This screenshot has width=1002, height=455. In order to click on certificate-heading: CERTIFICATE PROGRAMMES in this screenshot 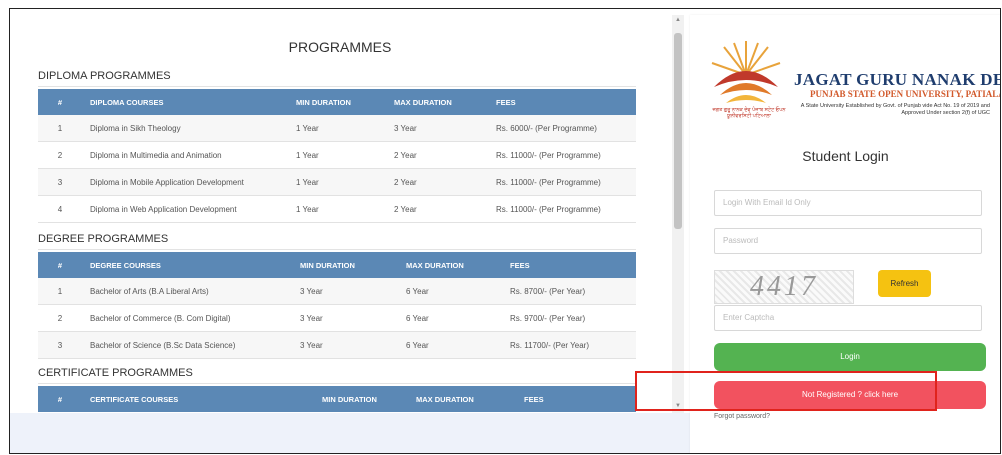, I will do `click(337, 375)`.